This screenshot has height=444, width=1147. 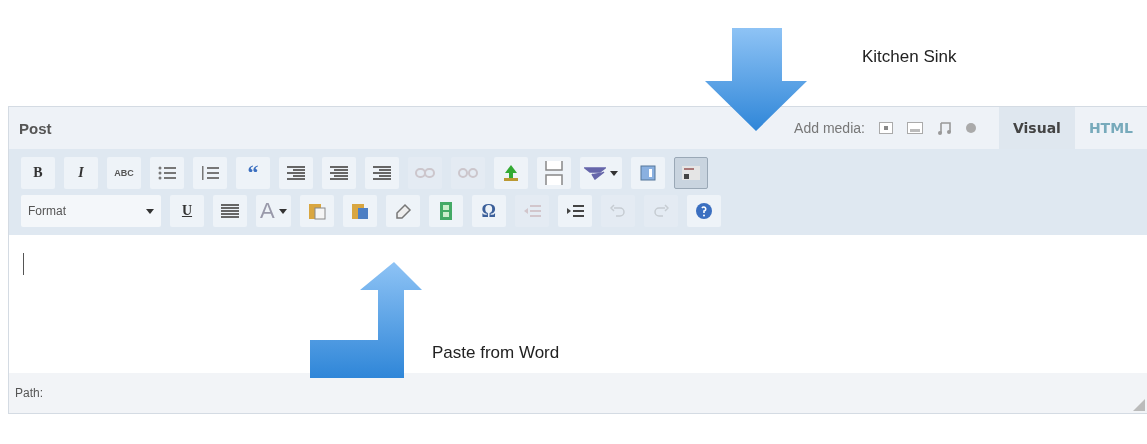 I want to click on format-dropdown: Format, so click(x=91, y=211).